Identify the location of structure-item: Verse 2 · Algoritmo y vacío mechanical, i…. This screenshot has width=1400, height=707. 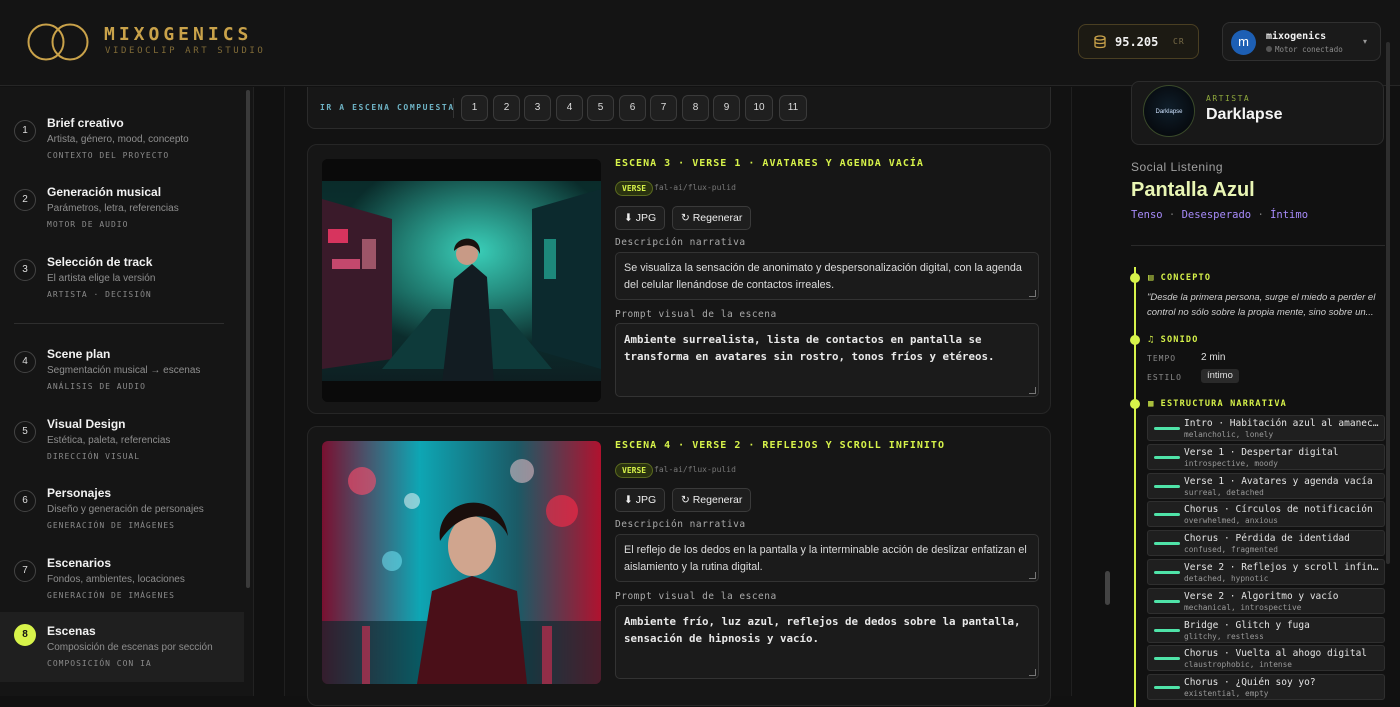
(1266, 601).